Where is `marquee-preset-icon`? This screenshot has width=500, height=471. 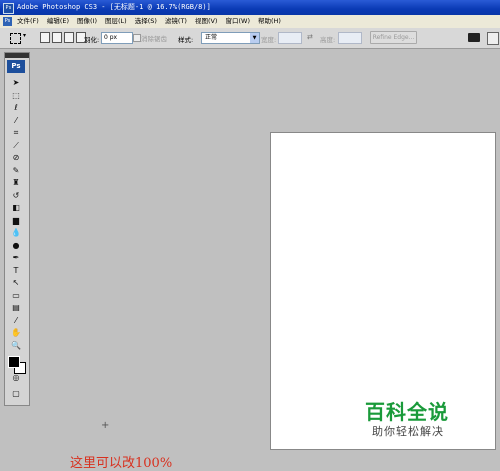
marquee-preset-icon is located at coordinates (15, 38).